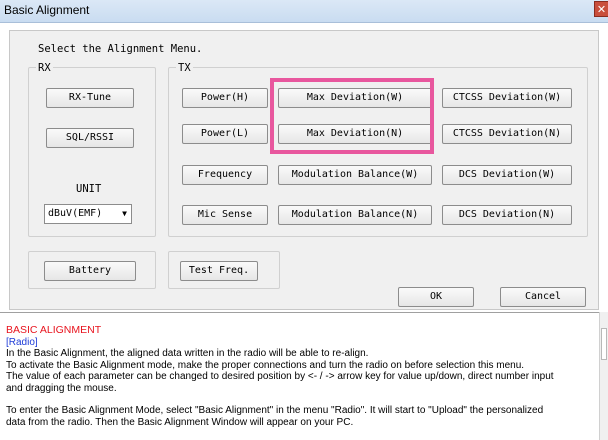  I want to click on close-icon: ✕, so click(601, 9).